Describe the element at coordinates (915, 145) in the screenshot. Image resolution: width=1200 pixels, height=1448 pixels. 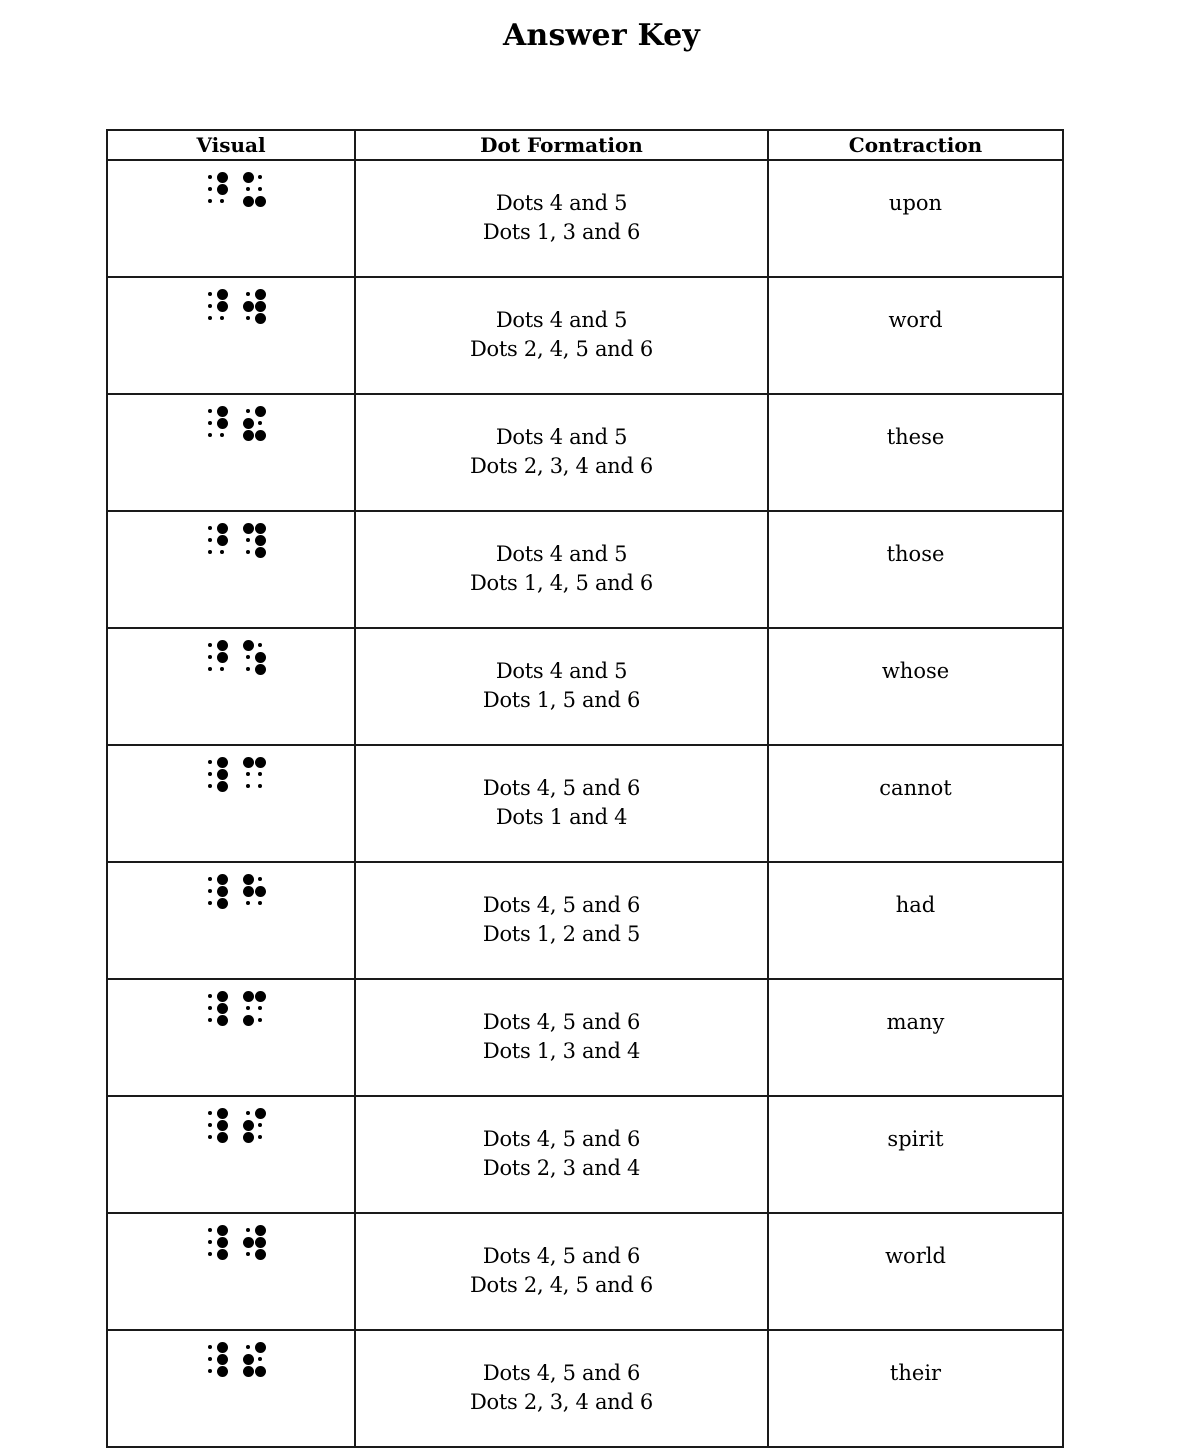
I see `header-contraction: Contraction` at that location.